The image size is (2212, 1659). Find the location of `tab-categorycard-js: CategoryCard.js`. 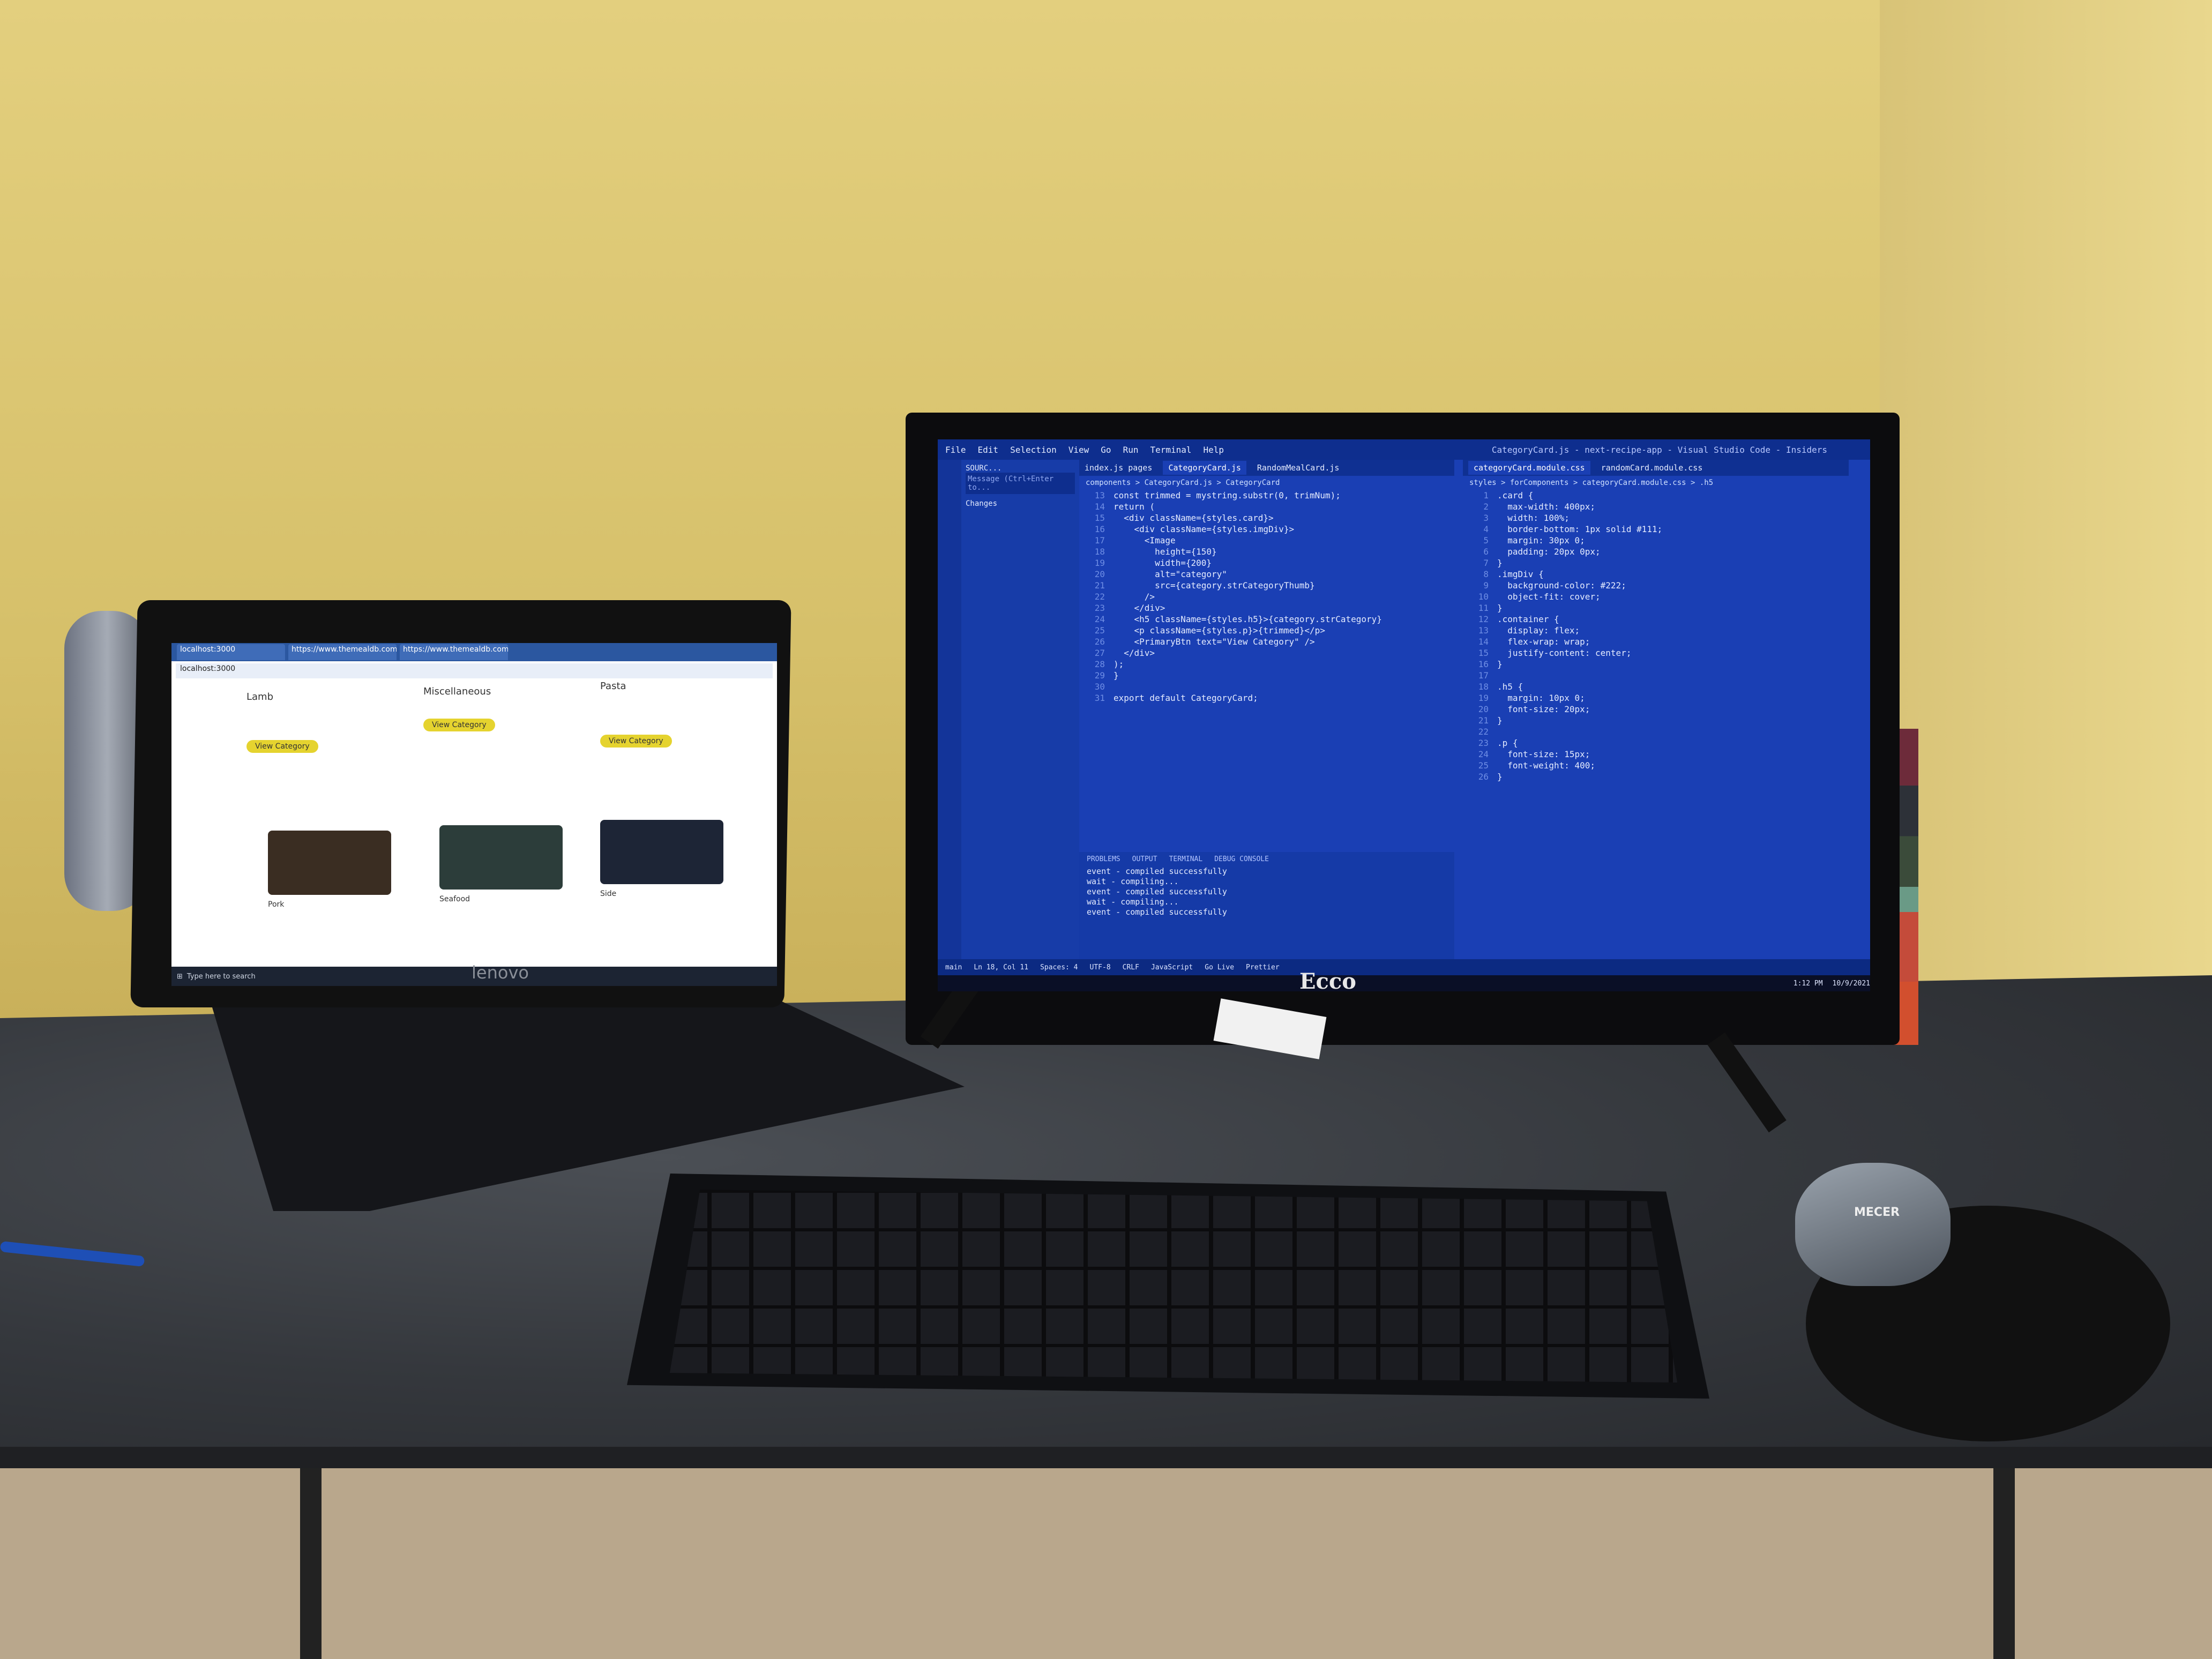

tab-categorycard-js: CategoryCard.js is located at coordinates (1204, 468).